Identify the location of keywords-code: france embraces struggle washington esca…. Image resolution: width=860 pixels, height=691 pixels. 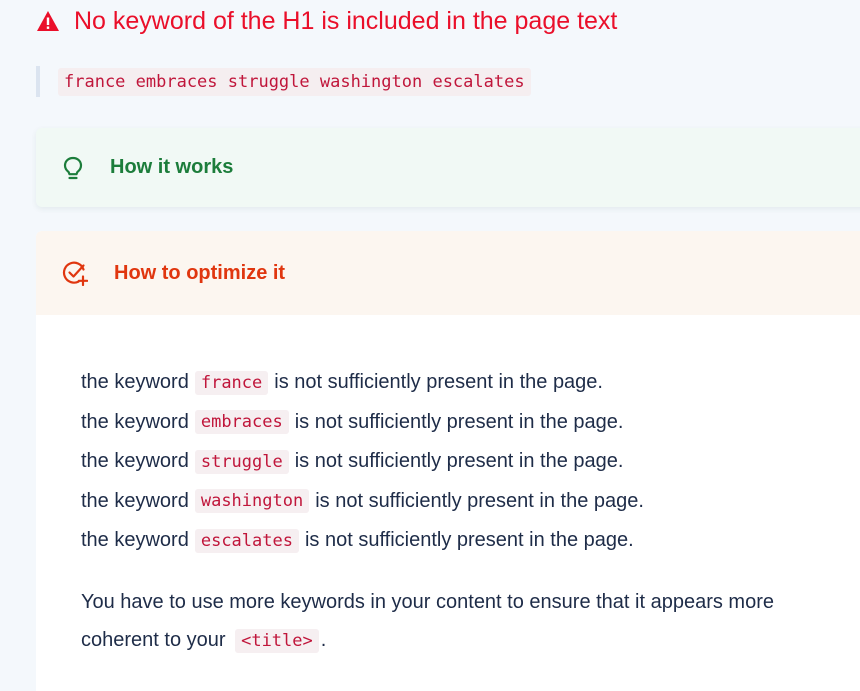
(294, 81).